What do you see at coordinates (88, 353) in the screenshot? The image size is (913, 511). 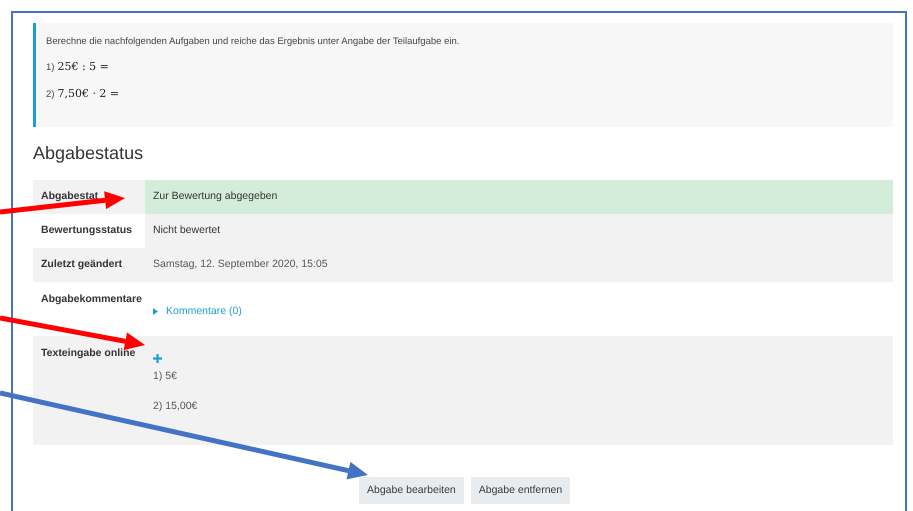 I see `row-label: Texteingabe online` at bounding box center [88, 353].